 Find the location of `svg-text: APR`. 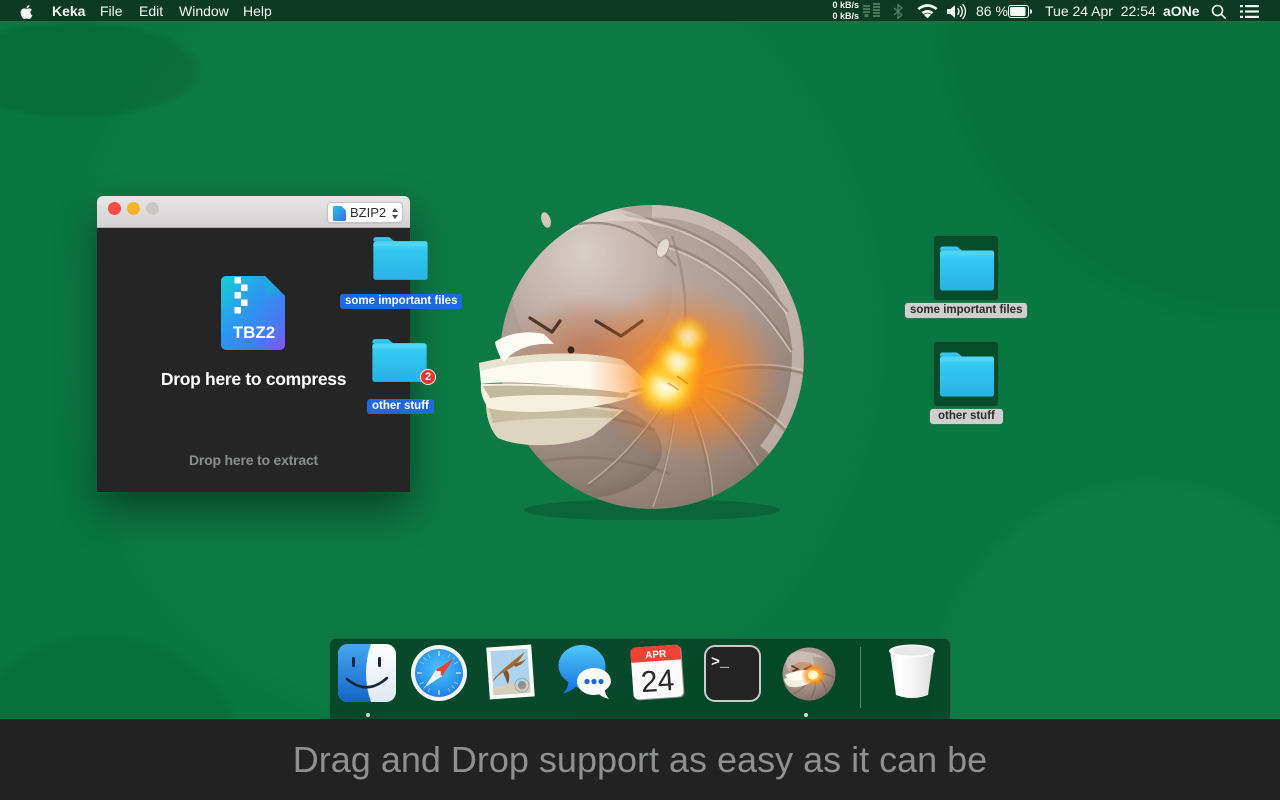

svg-text: APR is located at coordinates (656, 655).